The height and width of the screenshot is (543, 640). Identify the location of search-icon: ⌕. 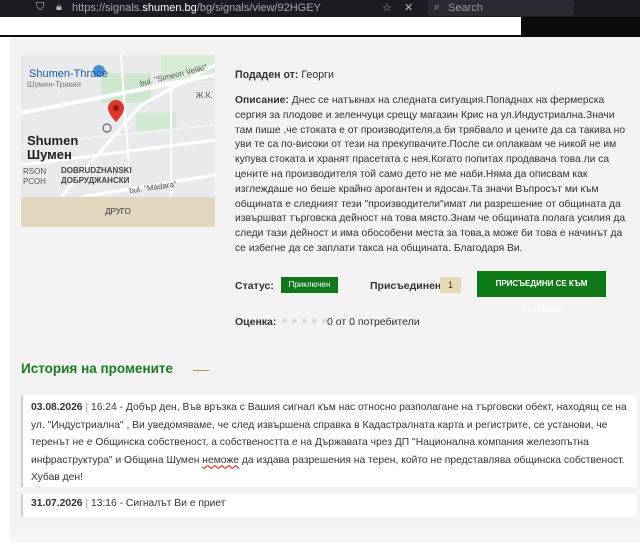
(437, 7).